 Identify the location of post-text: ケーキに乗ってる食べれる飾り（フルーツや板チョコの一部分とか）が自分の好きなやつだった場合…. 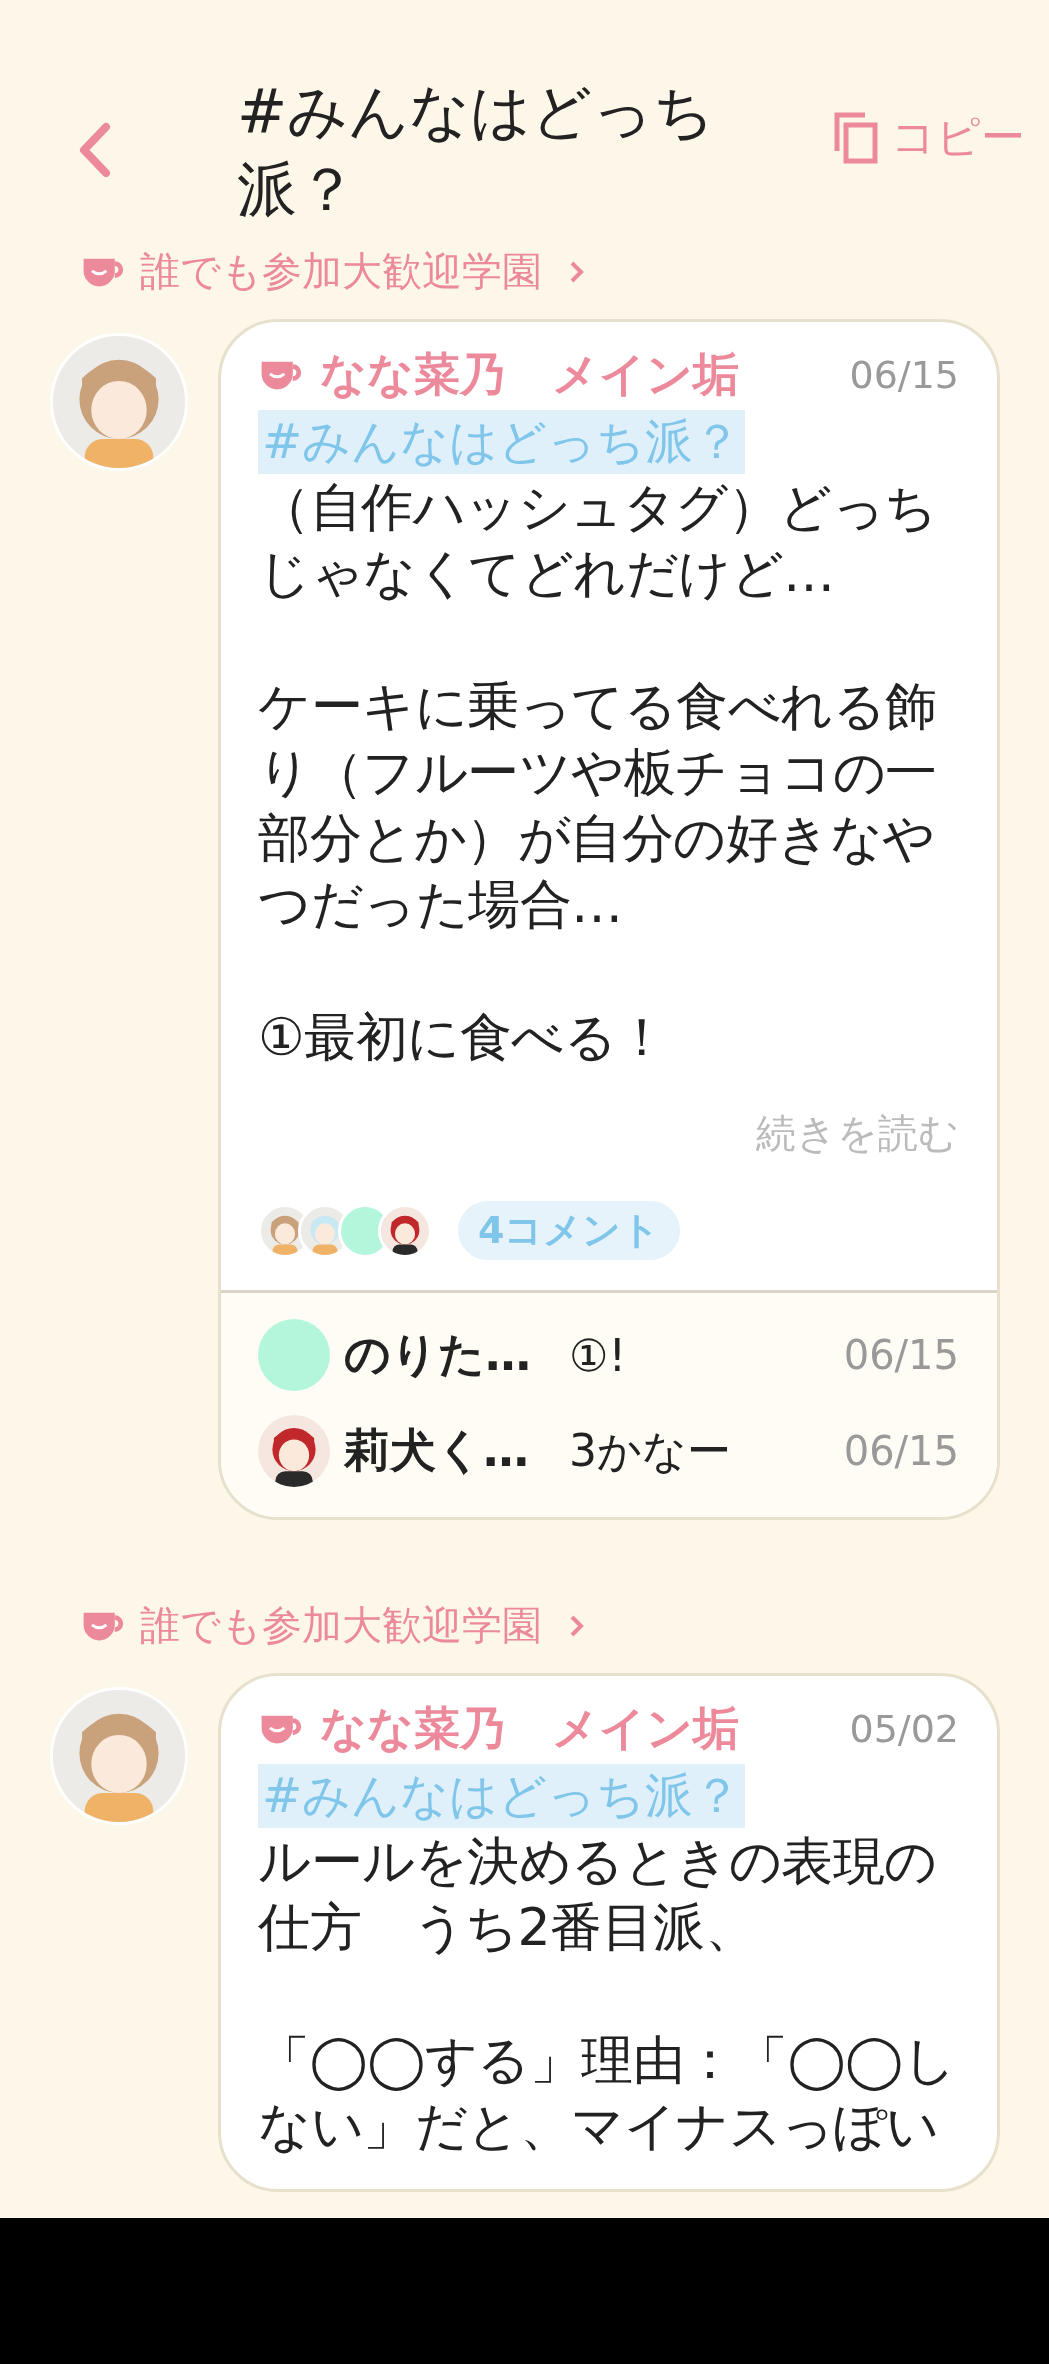
(598, 805).